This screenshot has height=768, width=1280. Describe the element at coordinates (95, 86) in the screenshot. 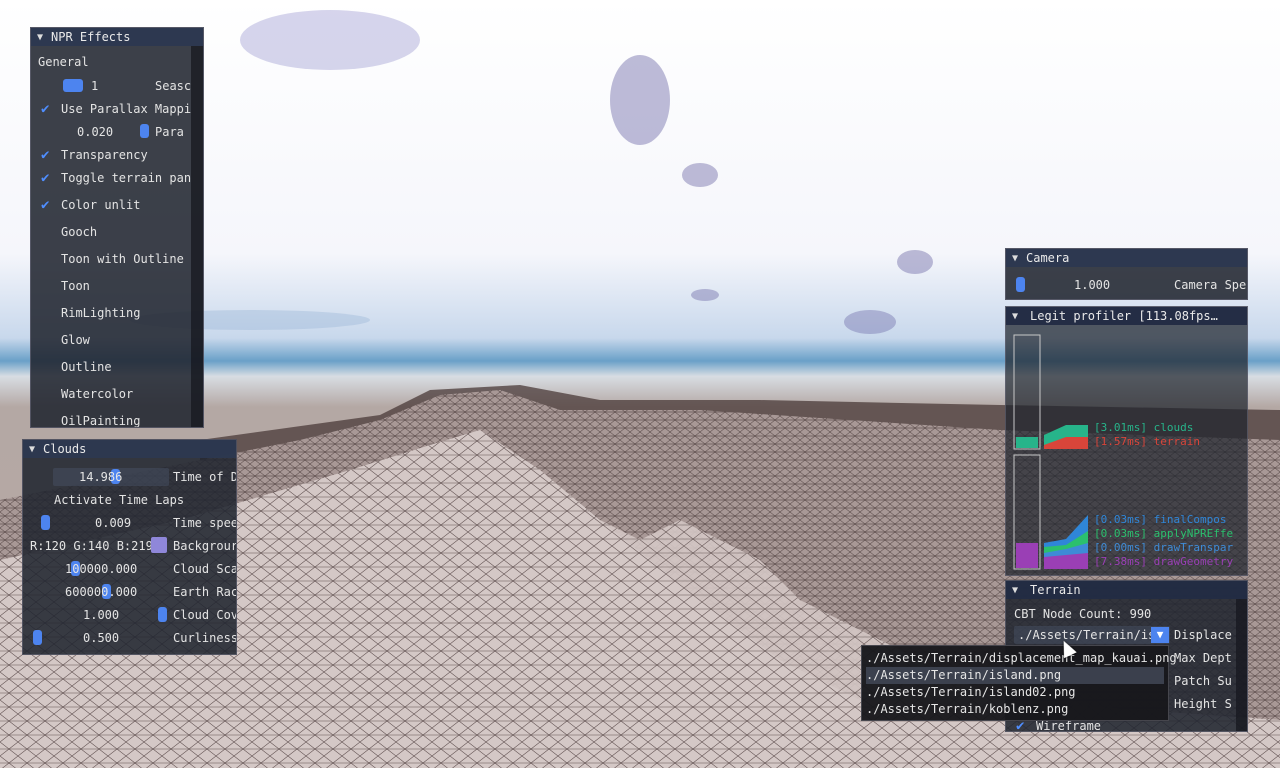

I see `season-value: 1` at that location.